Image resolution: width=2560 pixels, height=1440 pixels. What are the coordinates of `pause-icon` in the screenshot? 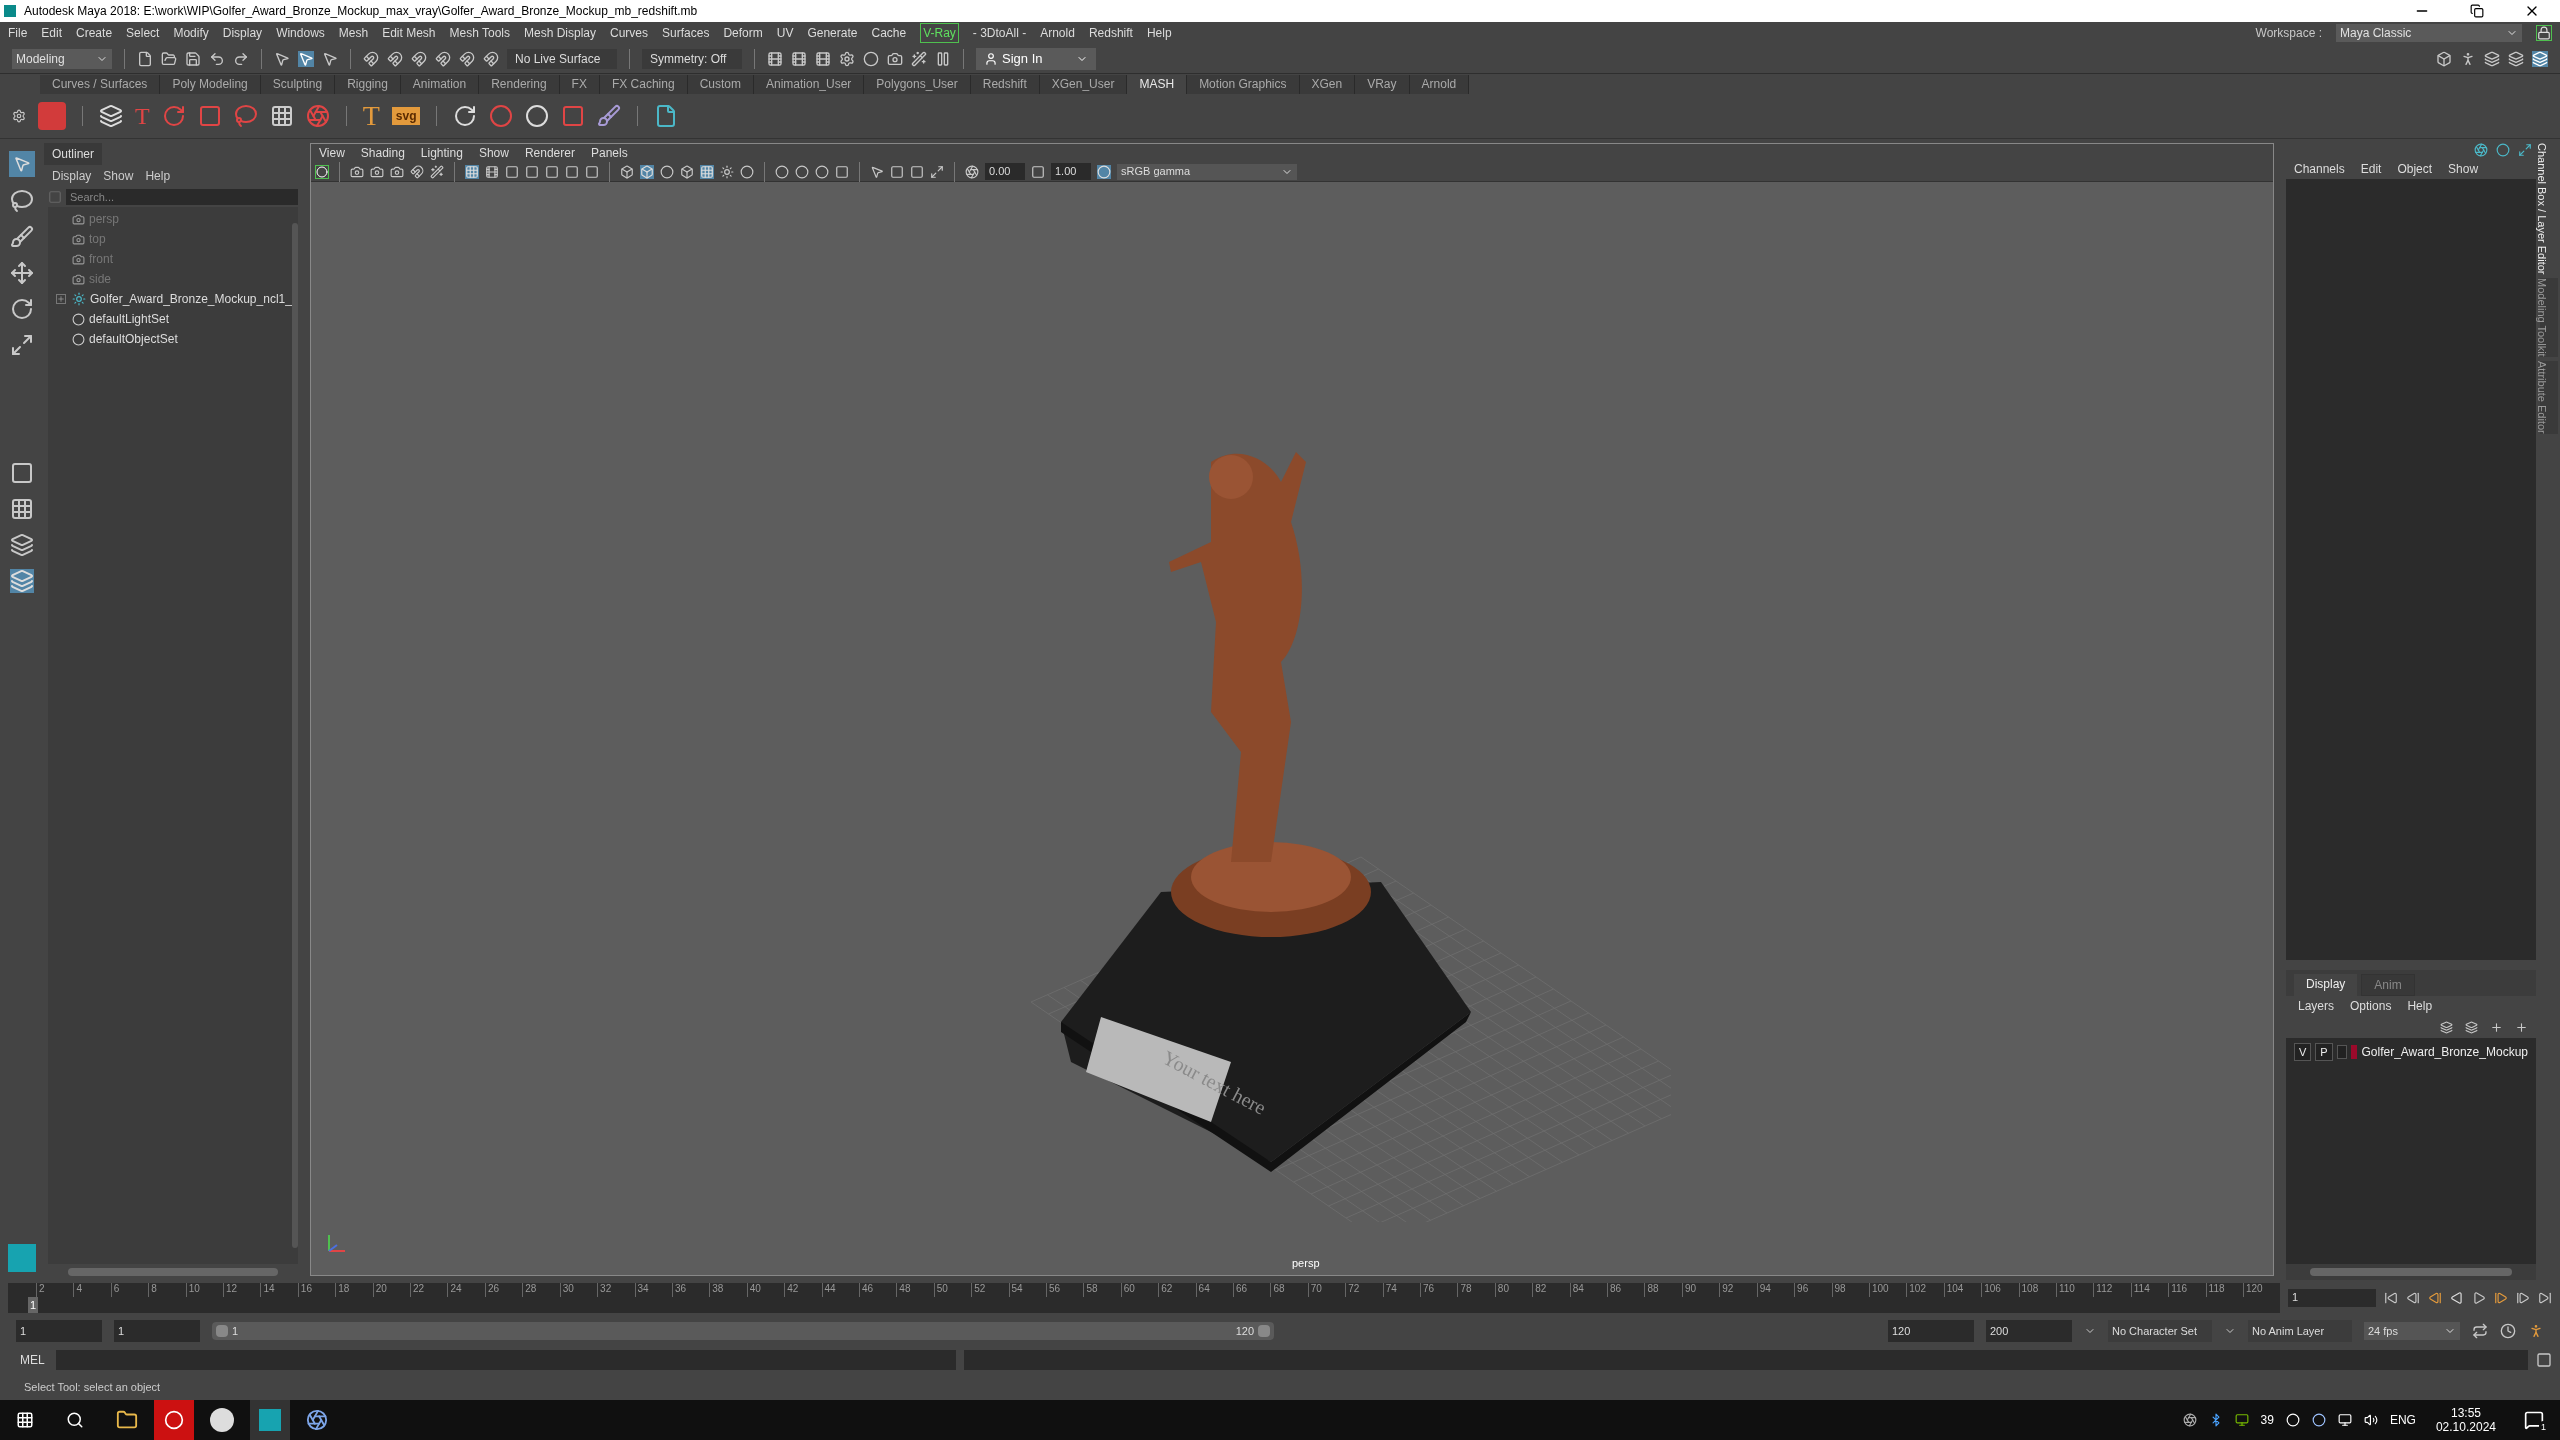 It's located at (943, 58).